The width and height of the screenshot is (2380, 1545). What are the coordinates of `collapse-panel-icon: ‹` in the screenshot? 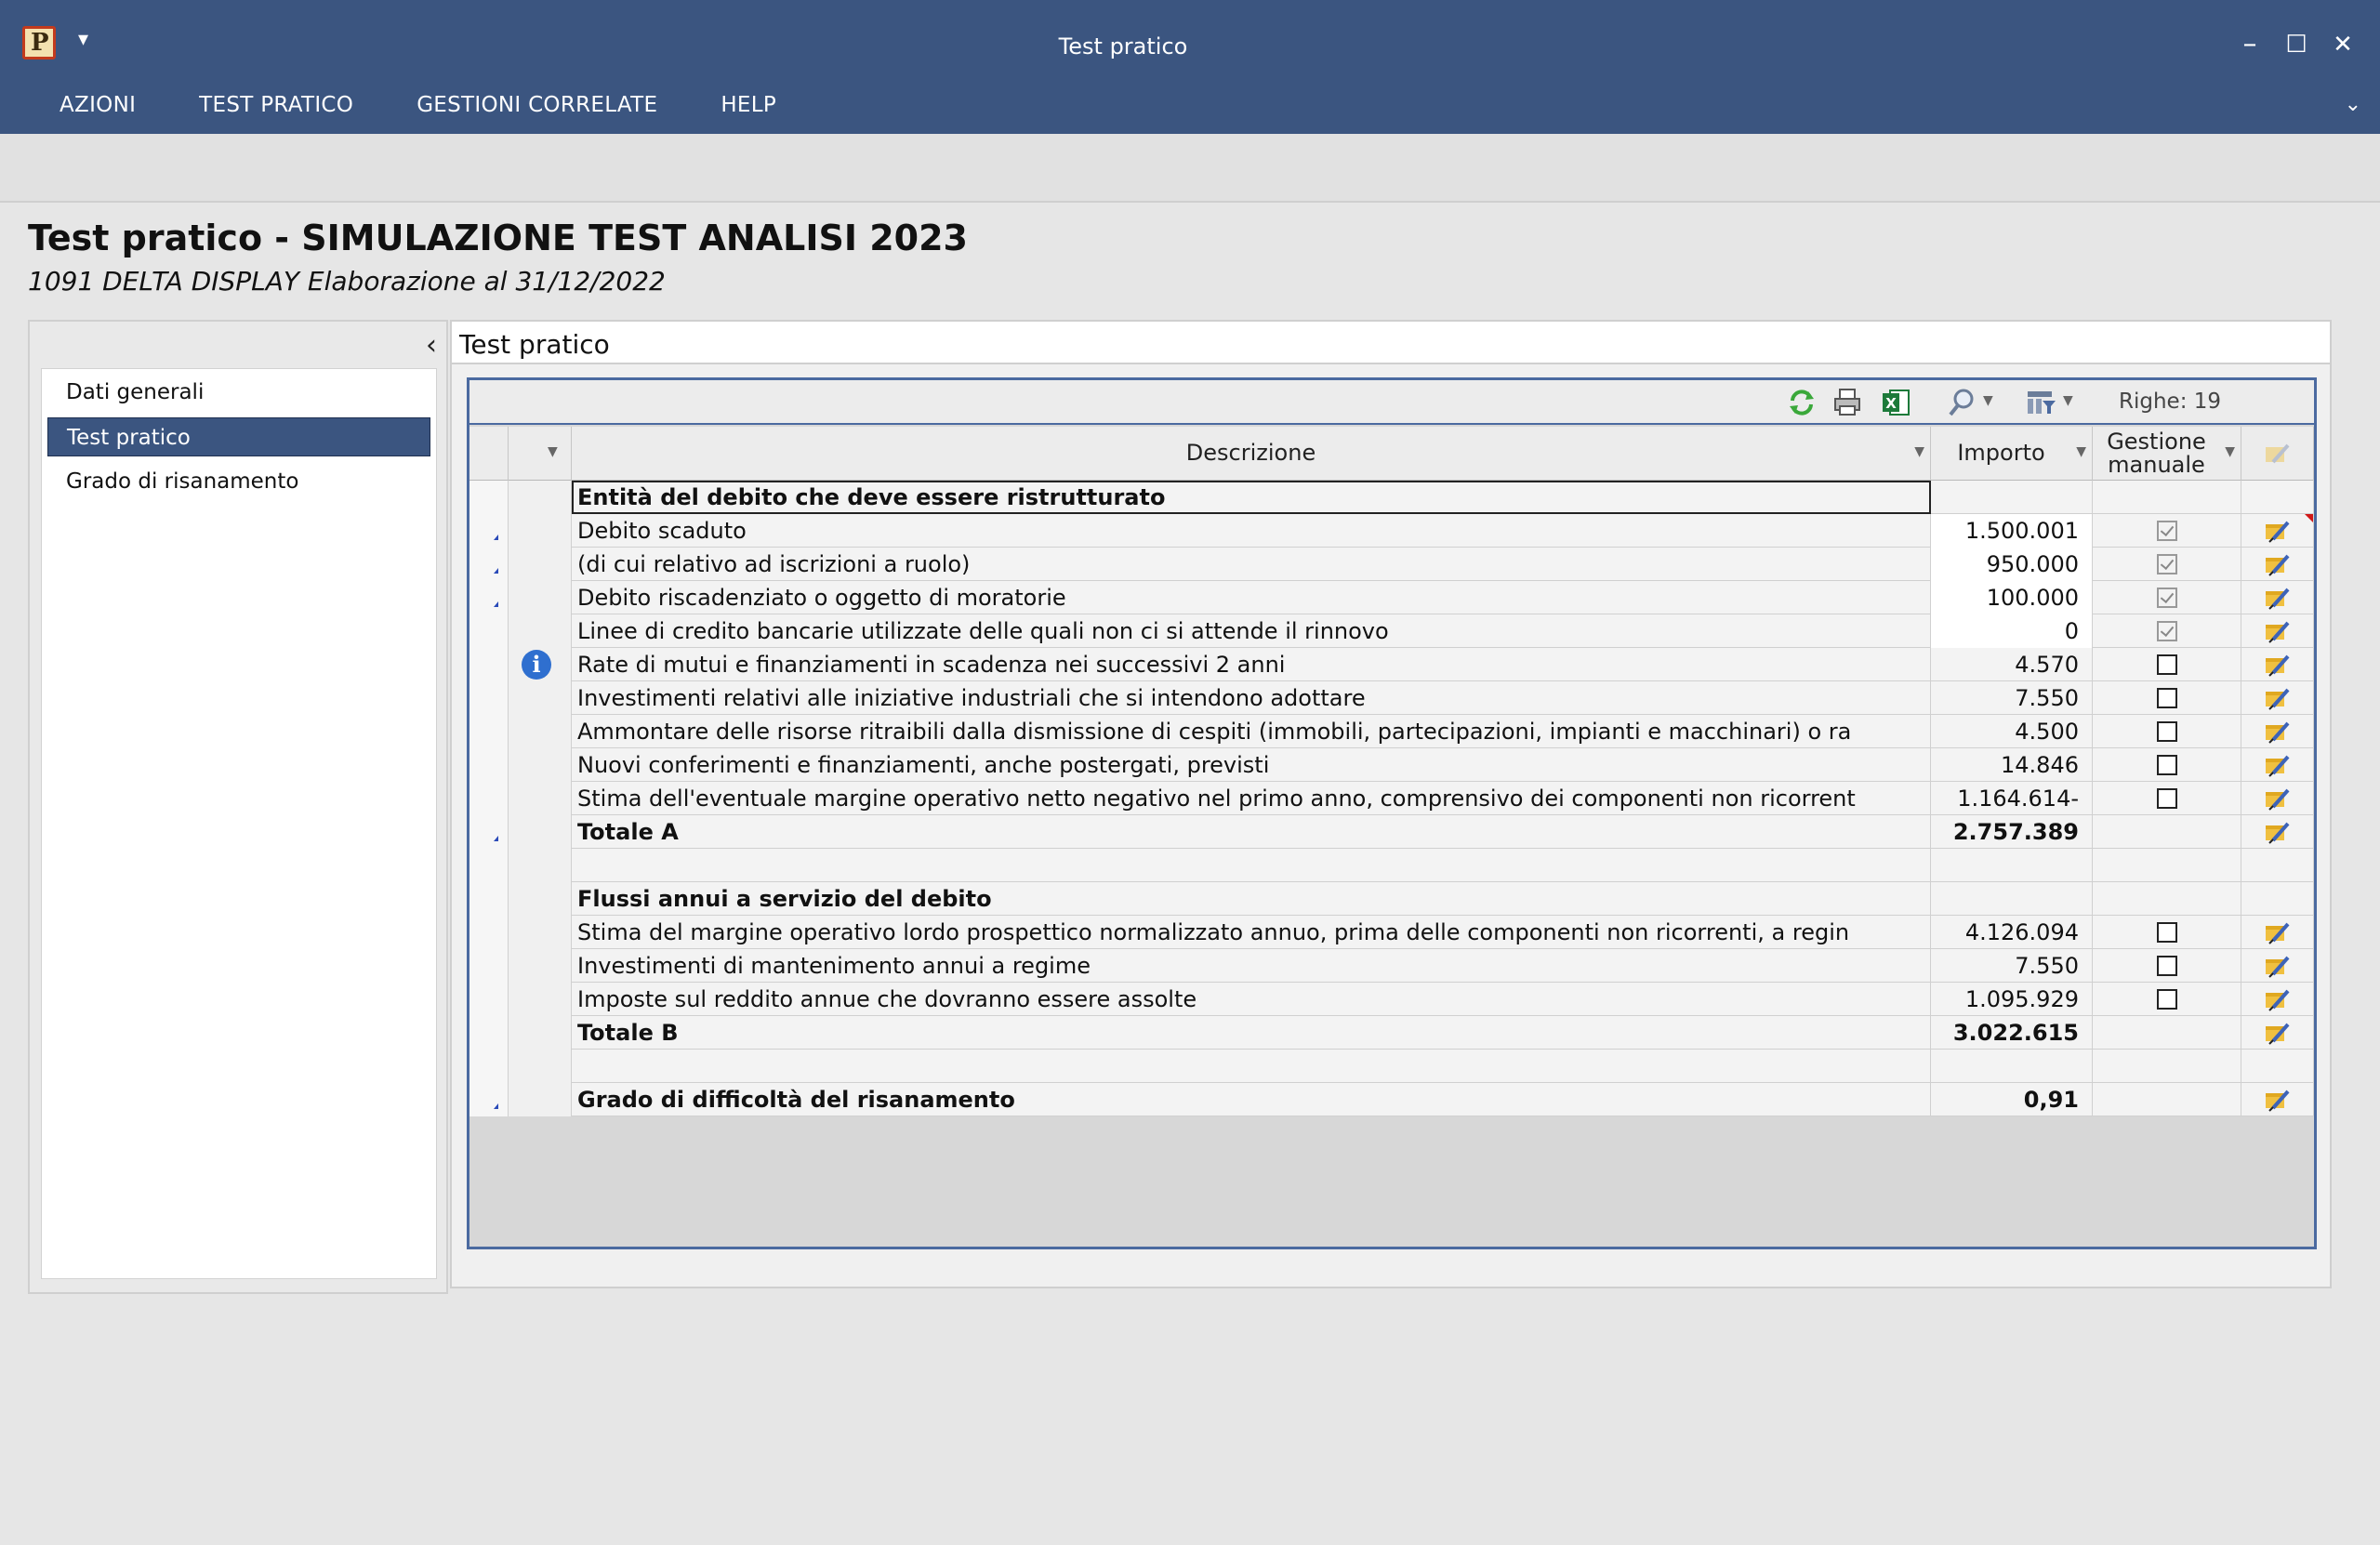 It's located at (431, 346).